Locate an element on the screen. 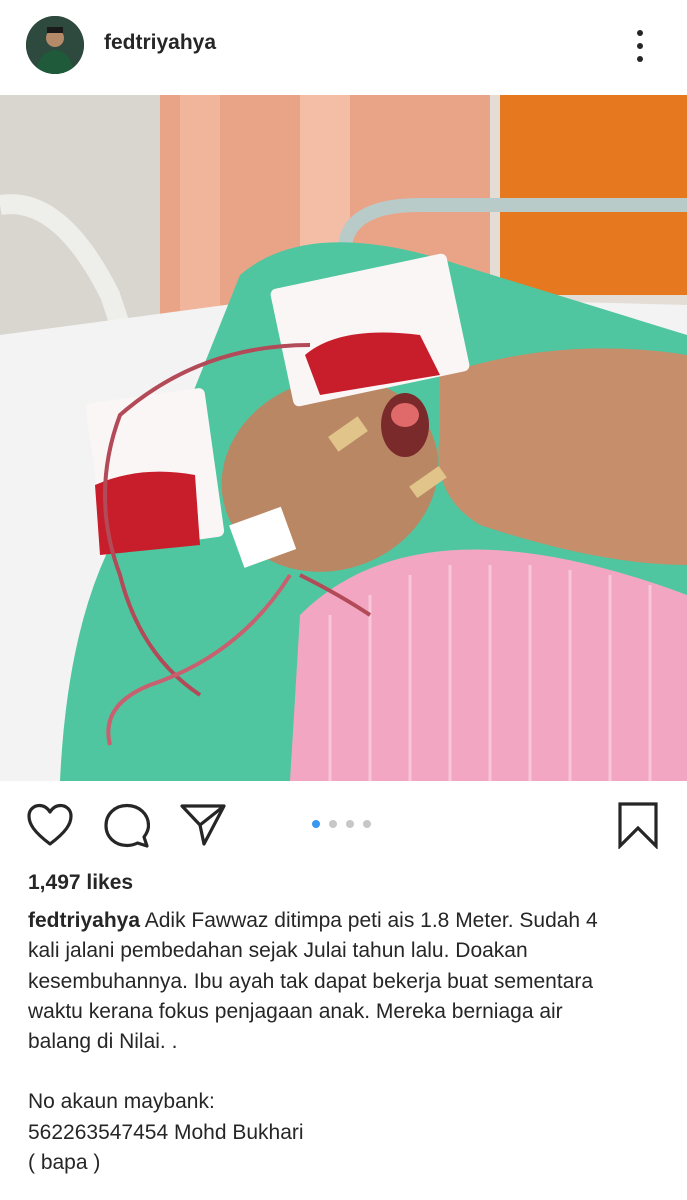 This screenshot has height=1200, width=687. caption-bank-line: No akaun maybank: is located at coordinates (121, 1102).